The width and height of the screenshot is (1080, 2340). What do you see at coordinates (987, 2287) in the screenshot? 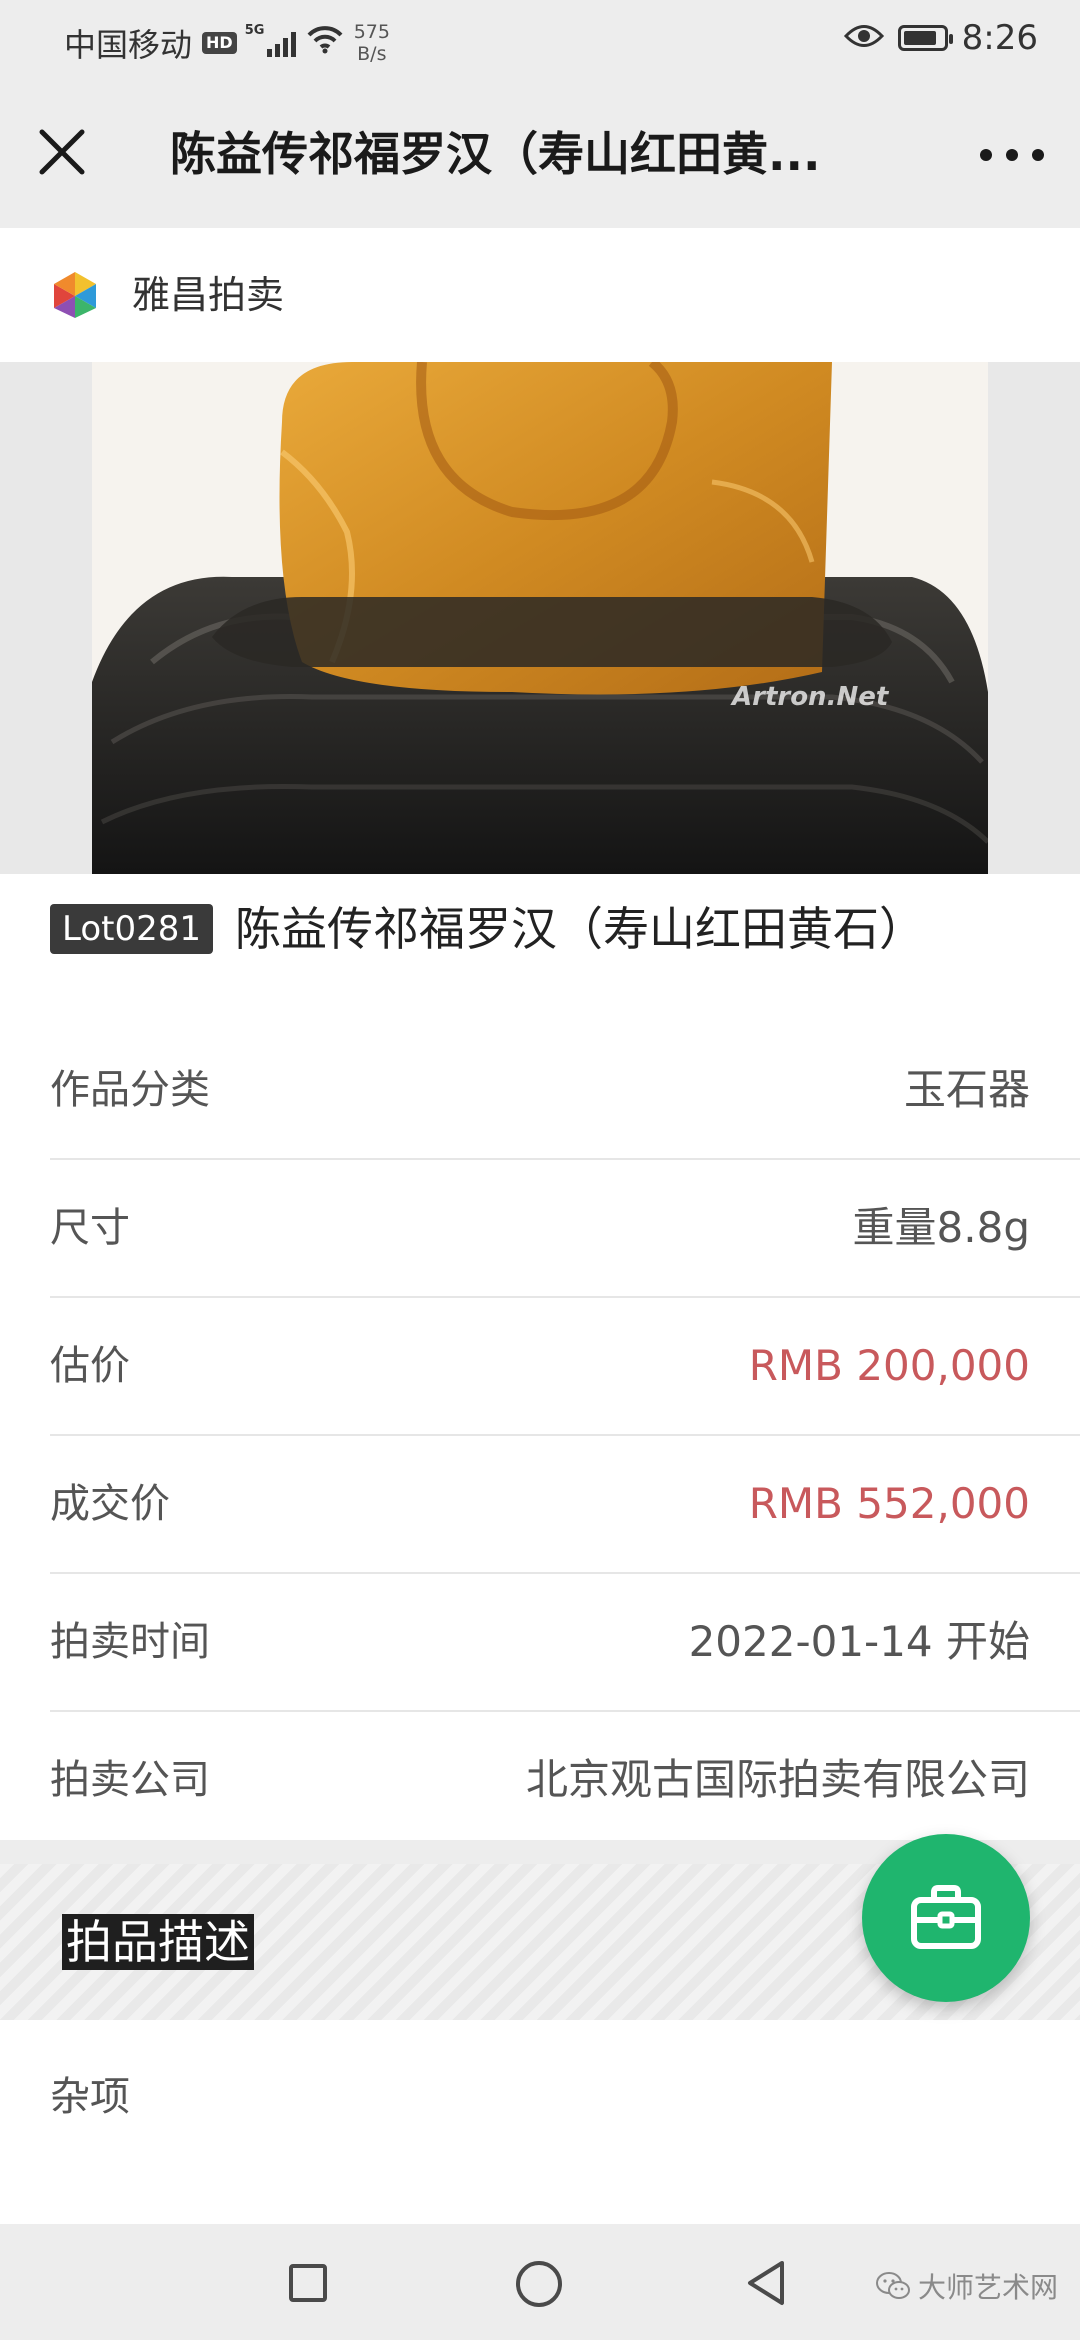
I see `footer-brand-name: 大师艺术网` at bounding box center [987, 2287].